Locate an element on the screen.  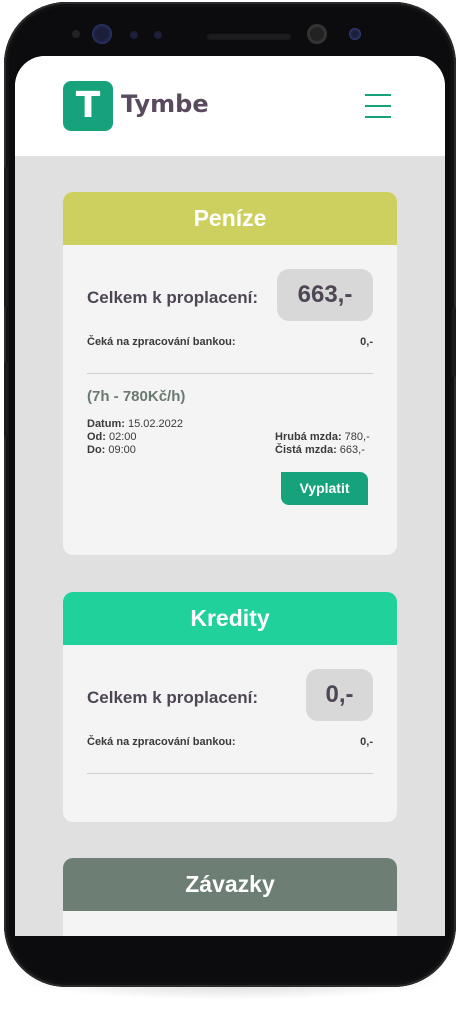
obligations-card: Závazky is located at coordinates (230, 897).